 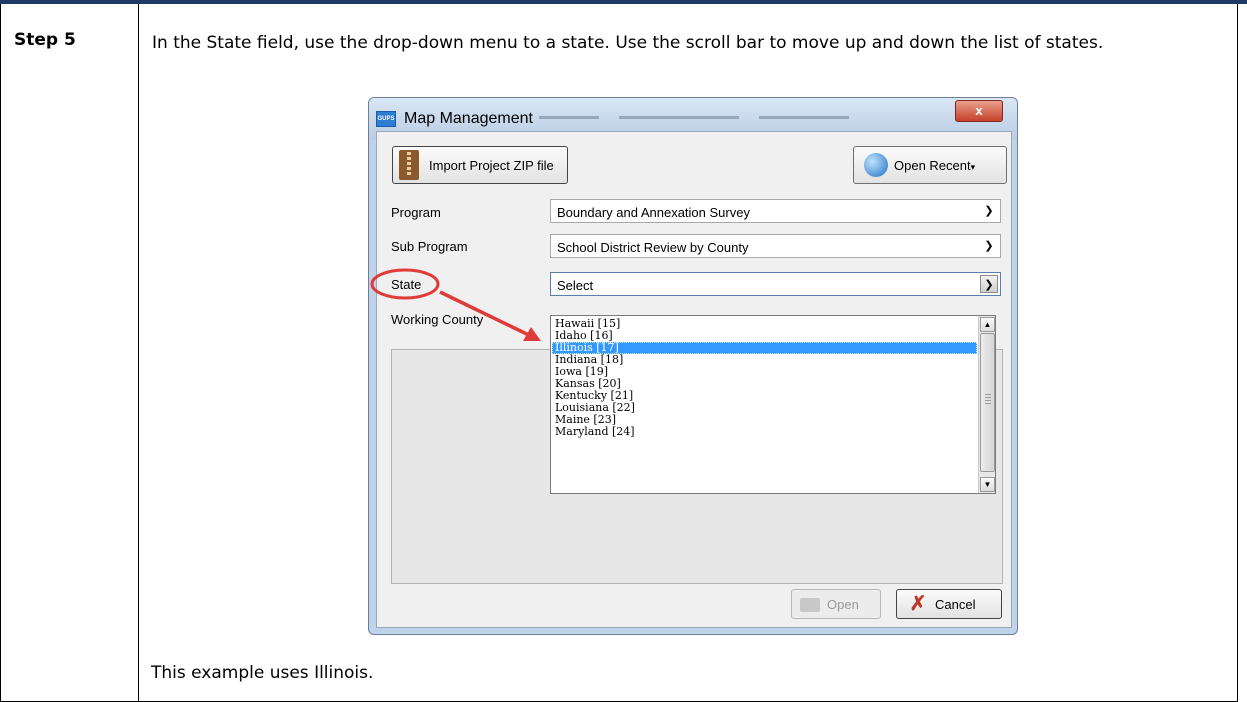 I want to click on program-select: Boundary and Annexation Survey ❯, so click(x=775, y=211).